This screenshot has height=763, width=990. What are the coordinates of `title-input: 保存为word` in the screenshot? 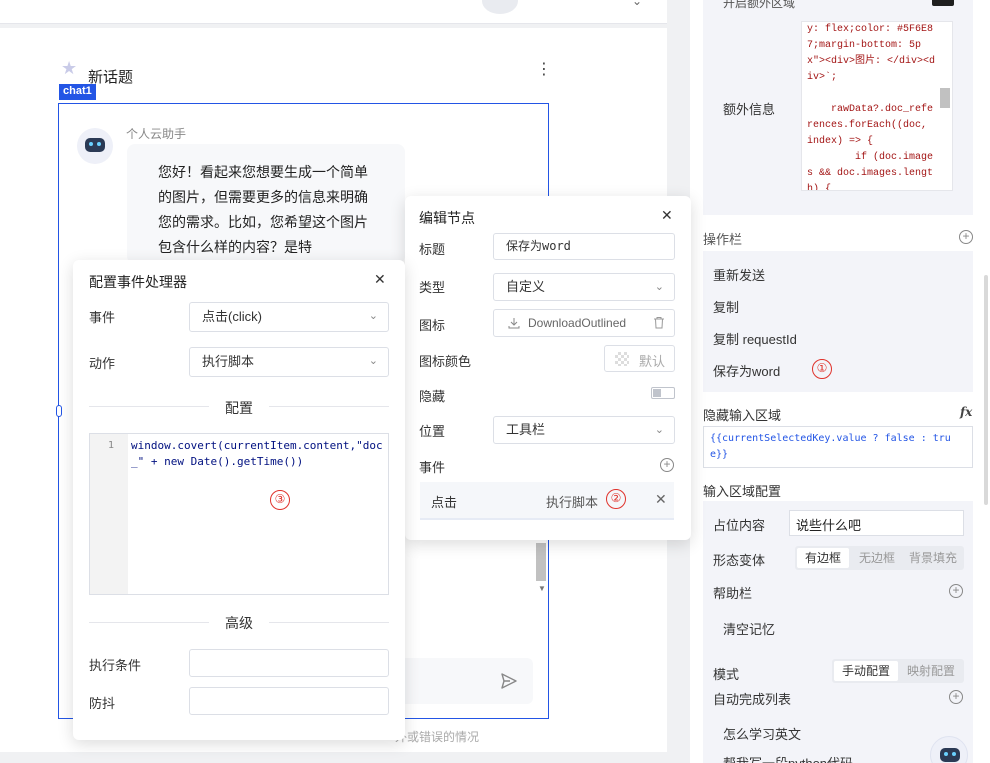 It's located at (584, 246).